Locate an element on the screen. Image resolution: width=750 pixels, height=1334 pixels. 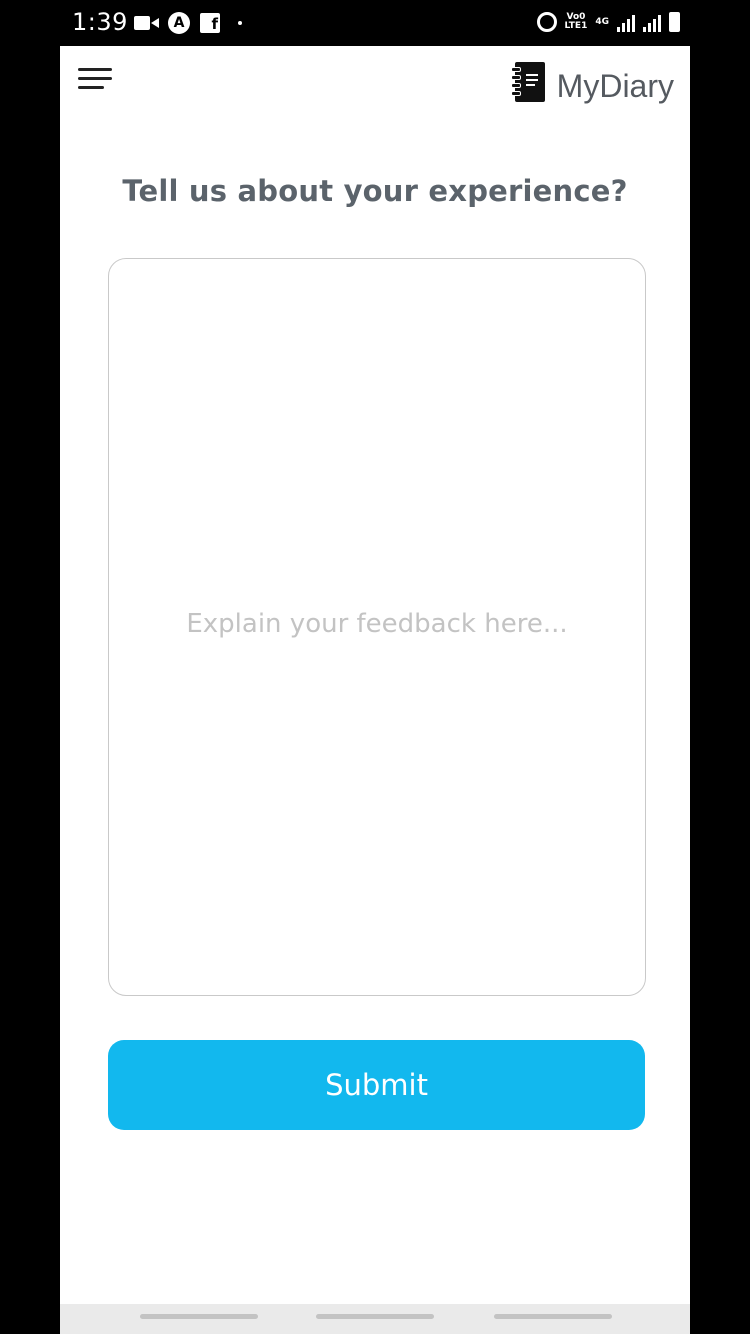
alarm-icon is located at coordinates (546, 22).